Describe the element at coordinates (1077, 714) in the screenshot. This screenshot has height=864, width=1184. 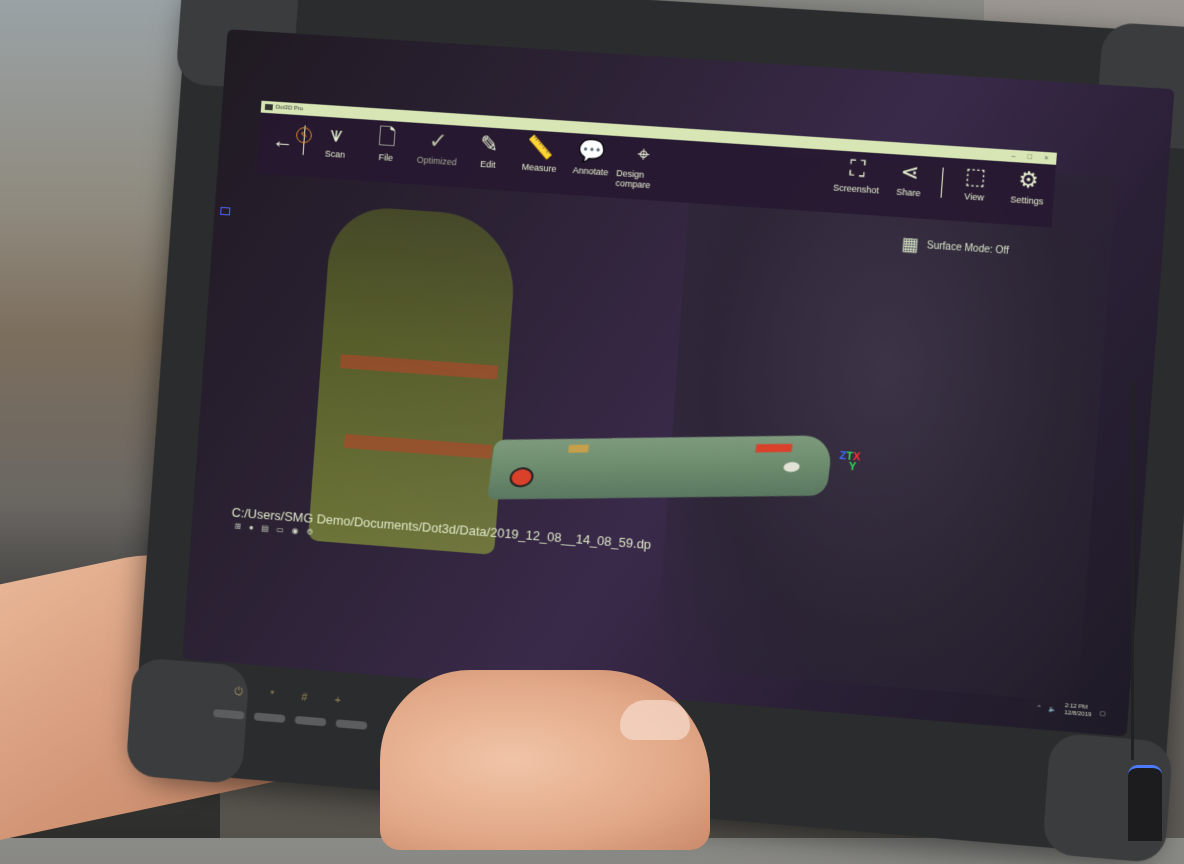
I see `clock-date: 12/8/2019` at that location.